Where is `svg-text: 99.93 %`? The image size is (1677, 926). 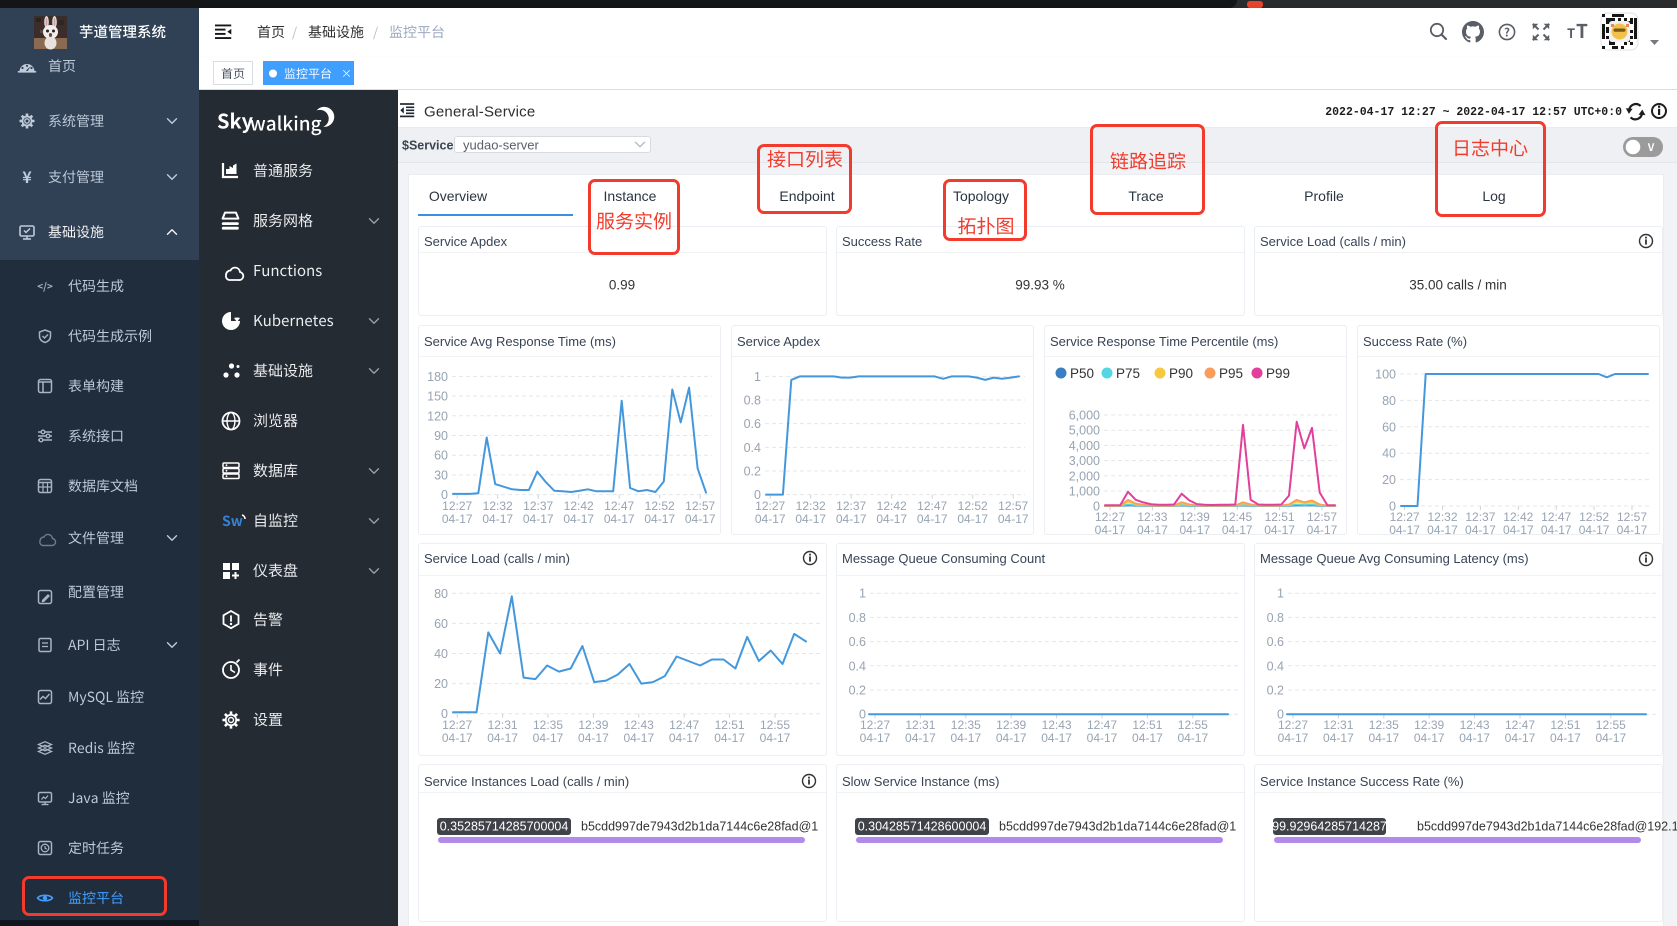 svg-text: 99.93 % is located at coordinates (1040, 285).